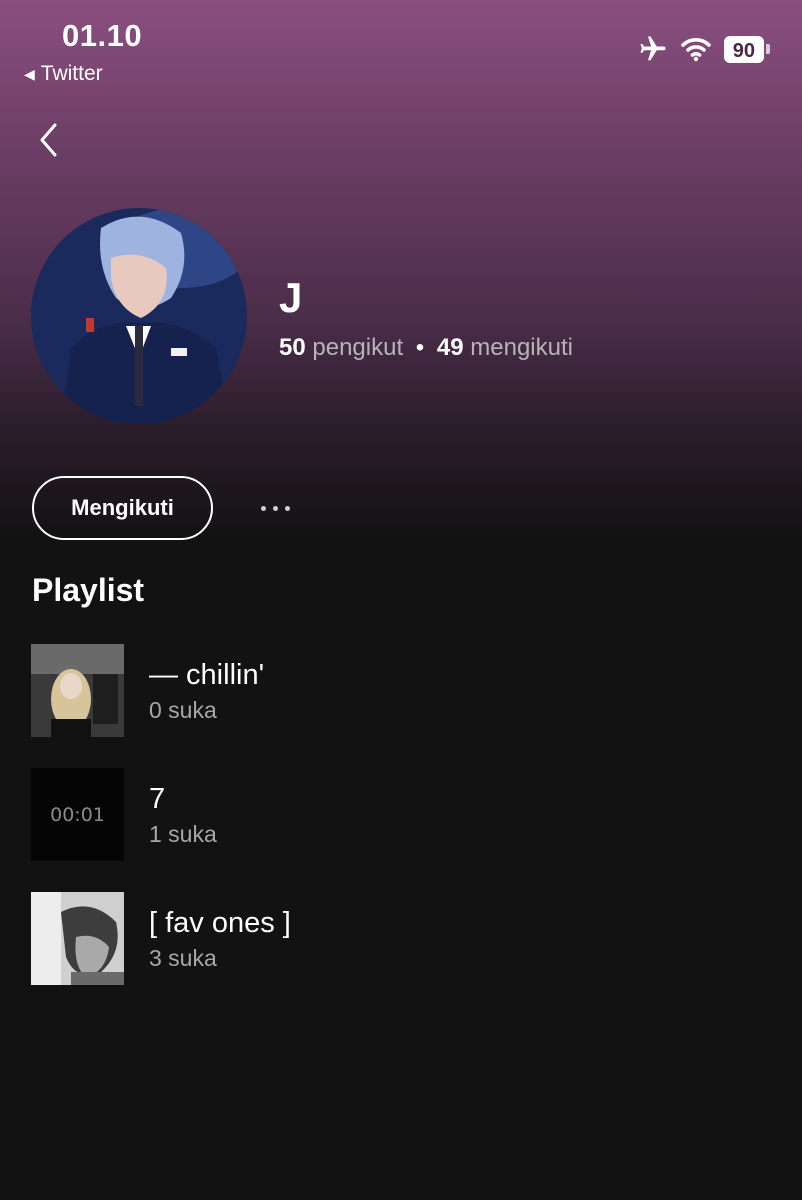 The width and height of the screenshot is (802, 1200). What do you see at coordinates (102, 35) in the screenshot?
I see `status-time: 01.10` at bounding box center [102, 35].